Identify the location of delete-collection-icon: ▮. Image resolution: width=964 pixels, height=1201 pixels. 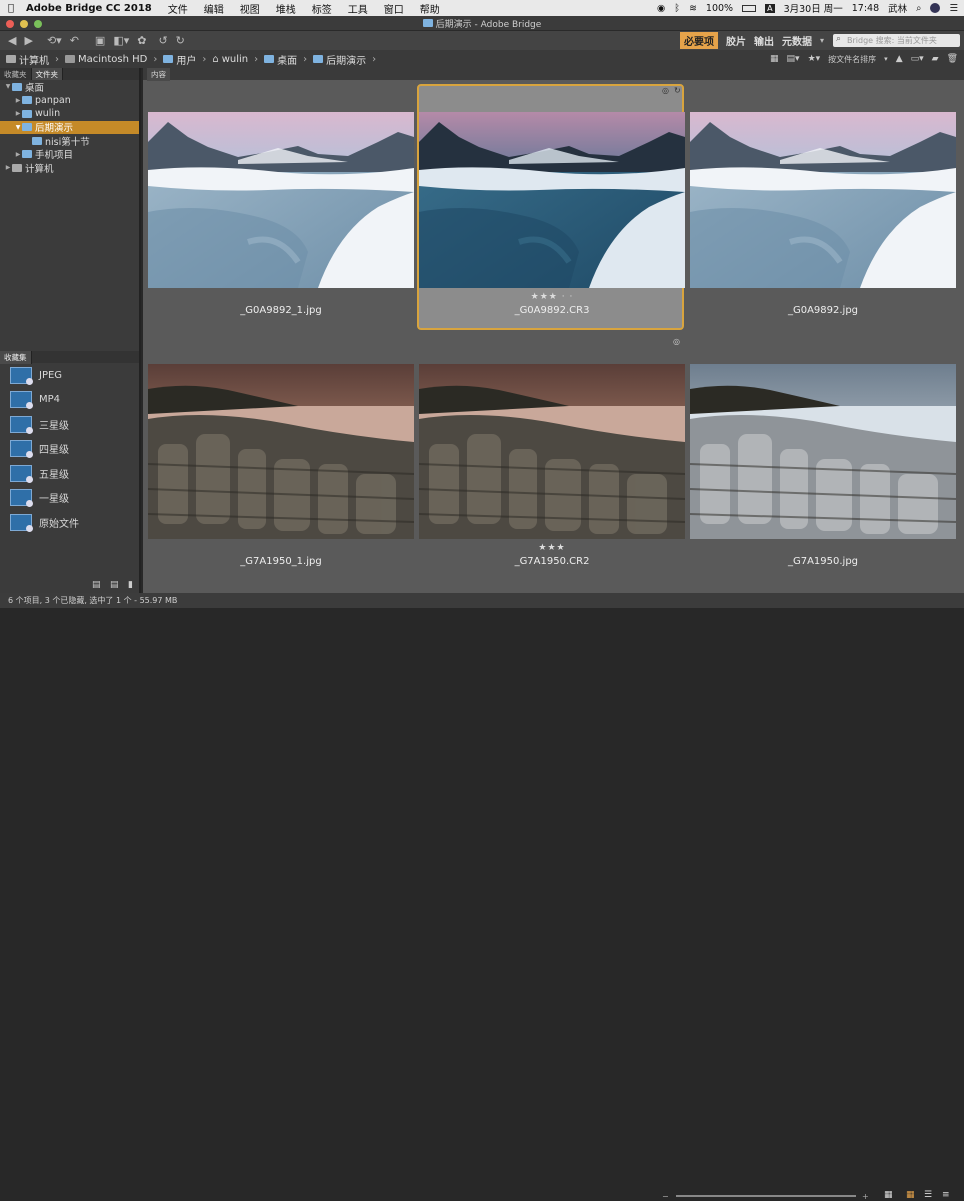
(130, 585).